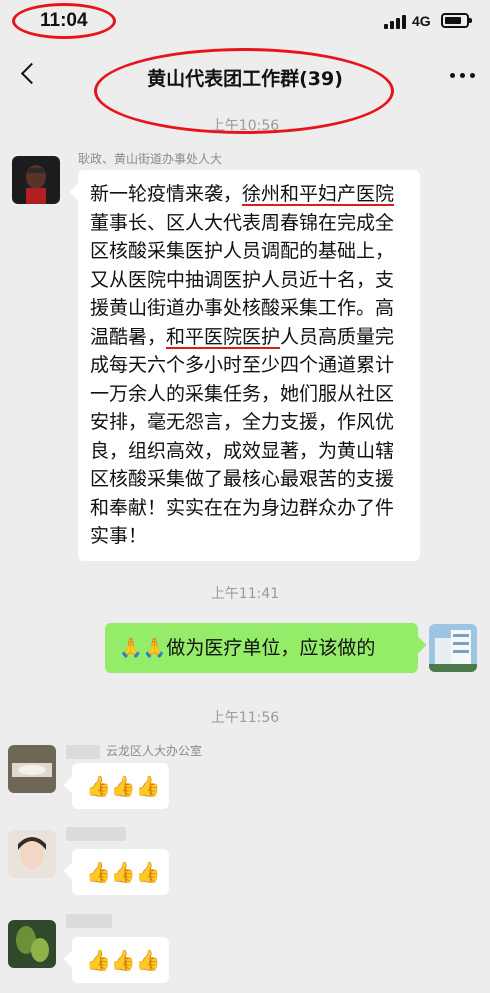 The width and height of the screenshot is (490, 993). What do you see at coordinates (223, 336) in the screenshot?
I see `underlined-text: 和平医院医护` at bounding box center [223, 336].